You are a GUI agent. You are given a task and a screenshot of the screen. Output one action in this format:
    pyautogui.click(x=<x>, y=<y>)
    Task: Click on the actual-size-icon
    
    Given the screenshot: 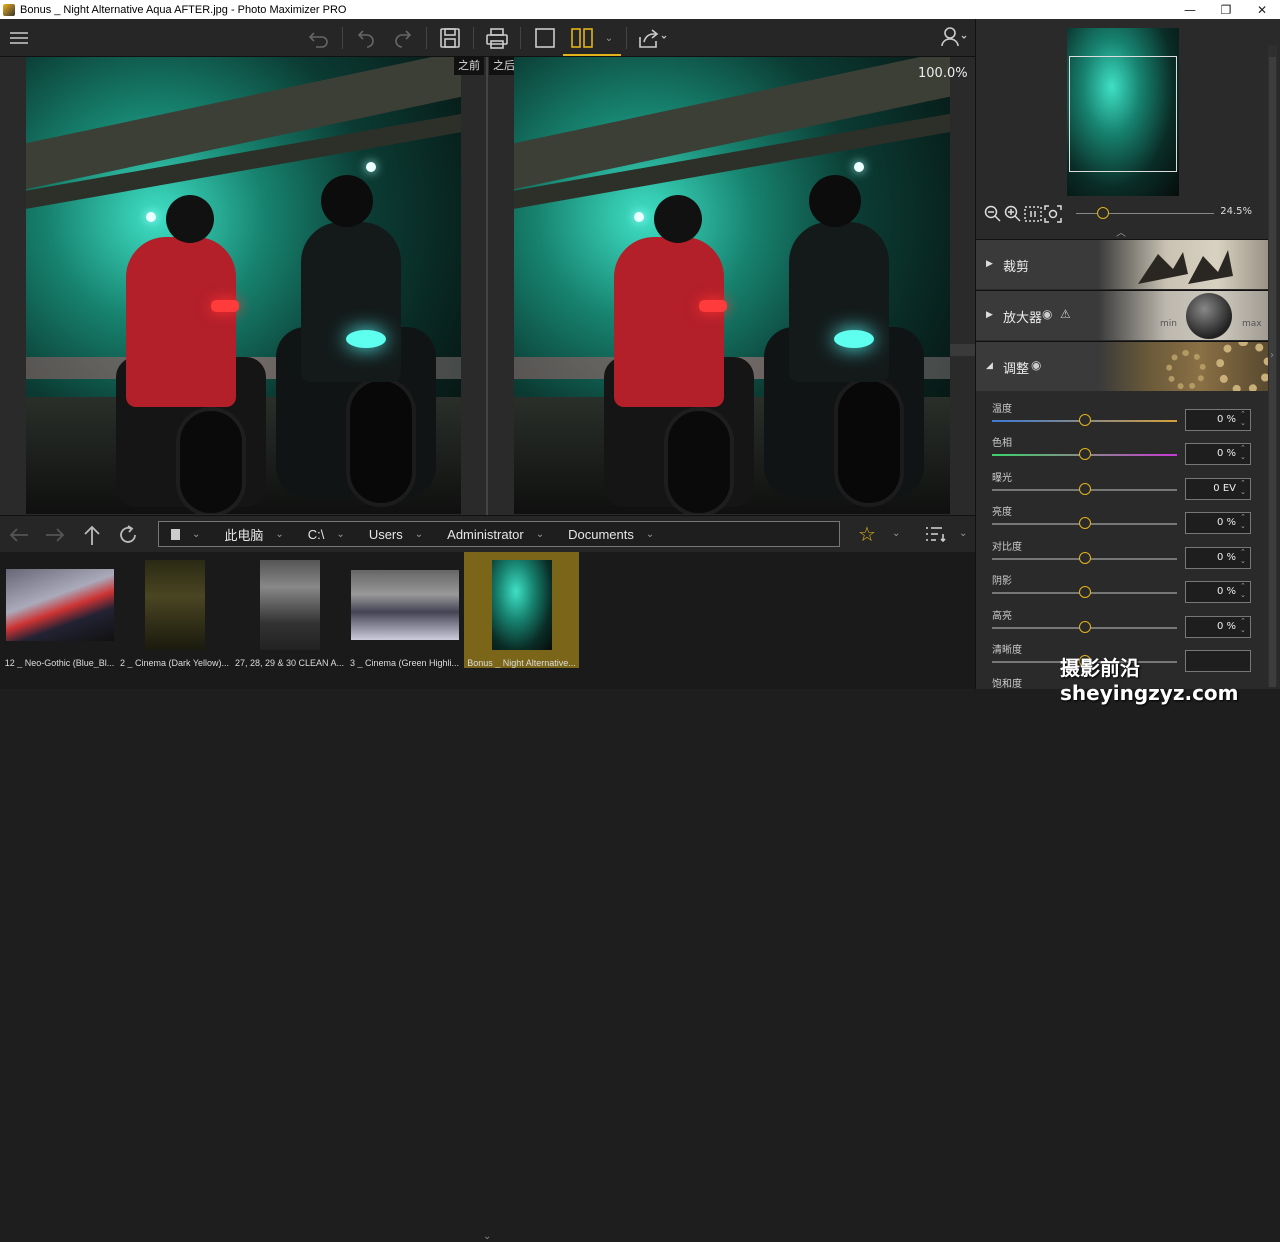 What is the action you would take?
    pyautogui.click(x=1033, y=214)
    